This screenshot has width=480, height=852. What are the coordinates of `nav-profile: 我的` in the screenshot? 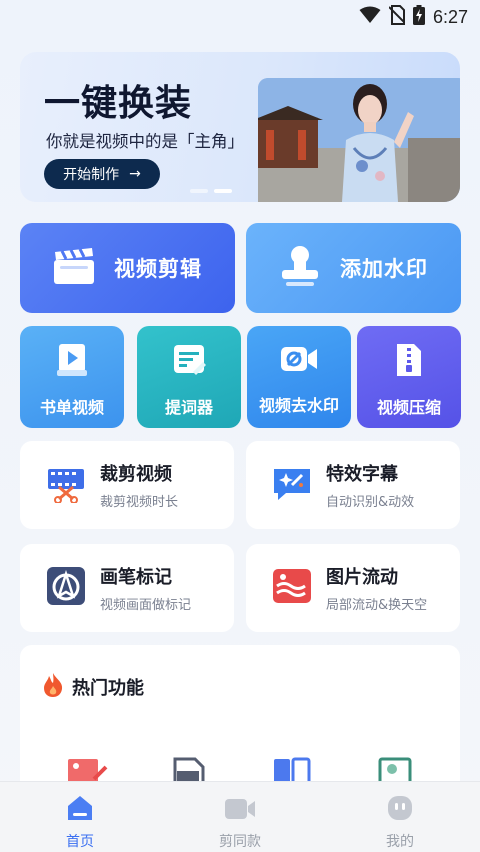 It's located at (400, 822).